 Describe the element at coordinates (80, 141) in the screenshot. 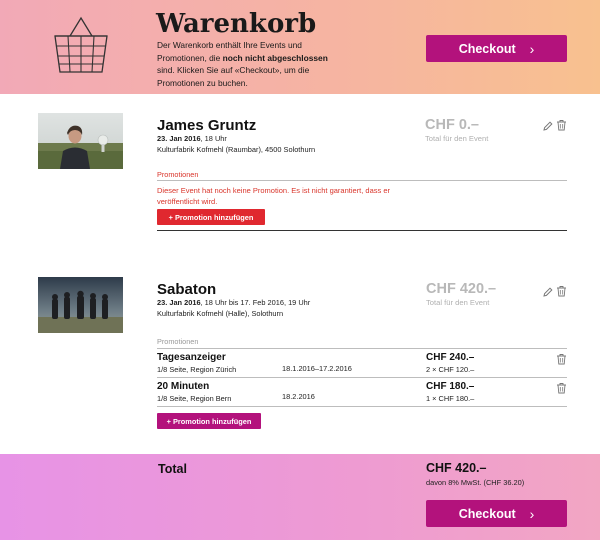

I see `event-image-james-gruntz` at that location.